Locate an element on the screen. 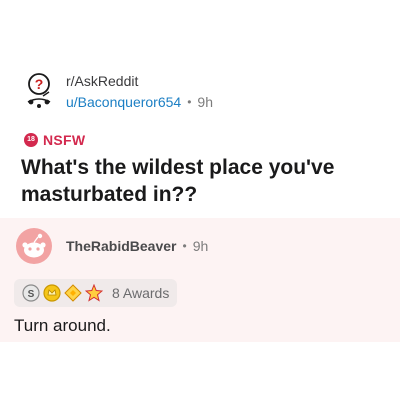 Image resolution: width=400 pixels, height=415 pixels. post-author-link: u/Baconqueror654 is located at coordinates (123, 102).